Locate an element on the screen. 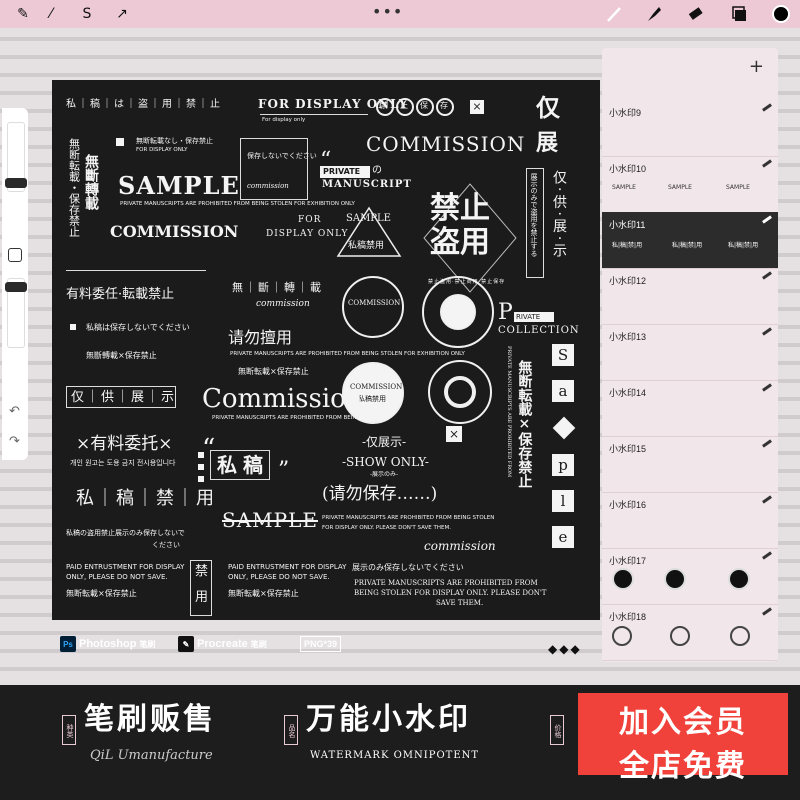  sample-strike: SAMPLE is located at coordinates (270, 520).